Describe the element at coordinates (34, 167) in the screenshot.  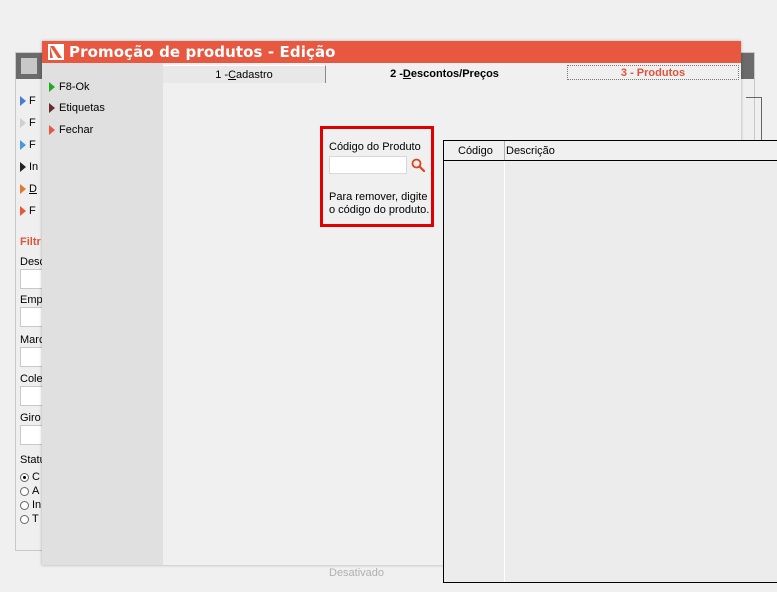
I see `bg-menu-label: In` at that location.